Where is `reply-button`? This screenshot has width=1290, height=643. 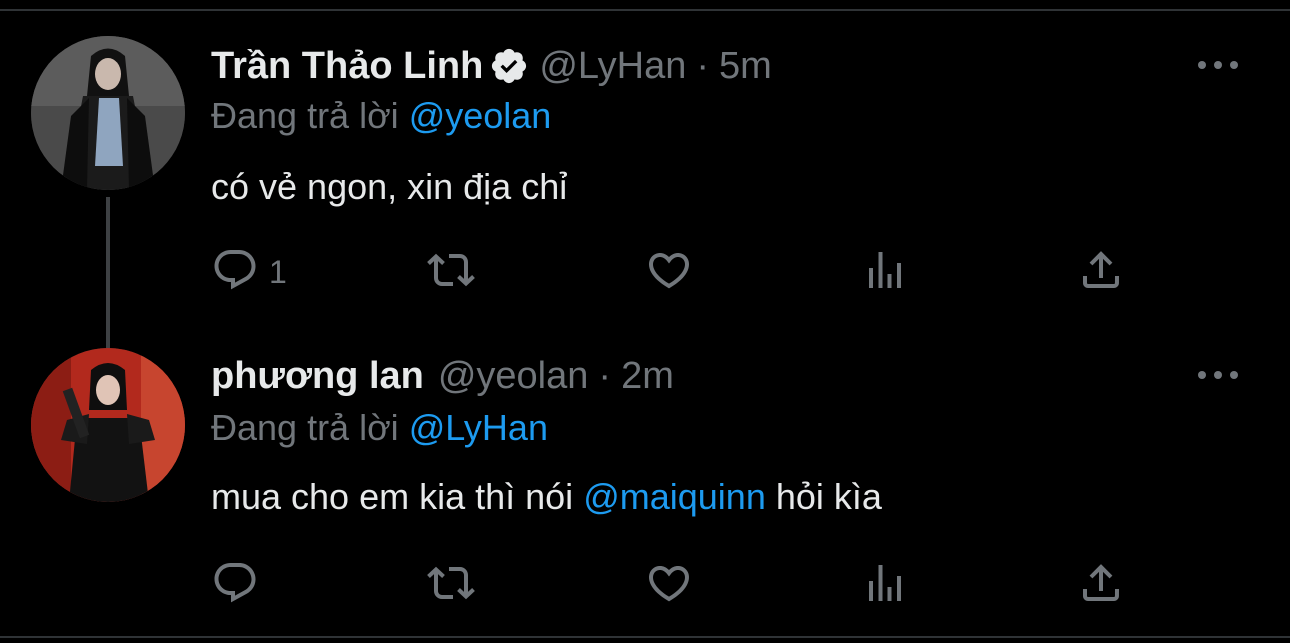 reply-button is located at coordinates (240, 585).